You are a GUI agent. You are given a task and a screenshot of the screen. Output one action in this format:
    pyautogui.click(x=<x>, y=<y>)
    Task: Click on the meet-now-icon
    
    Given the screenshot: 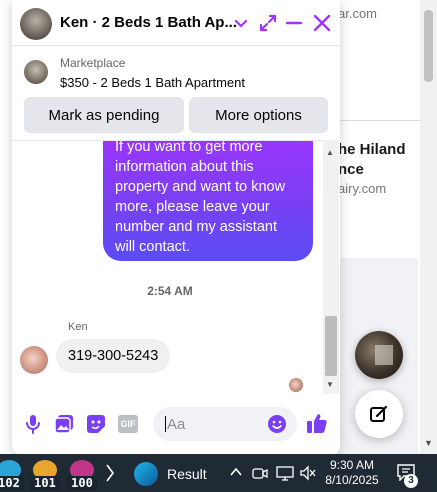 What is the action you would take?
    pyautogui.click(x=260, y=473)
    